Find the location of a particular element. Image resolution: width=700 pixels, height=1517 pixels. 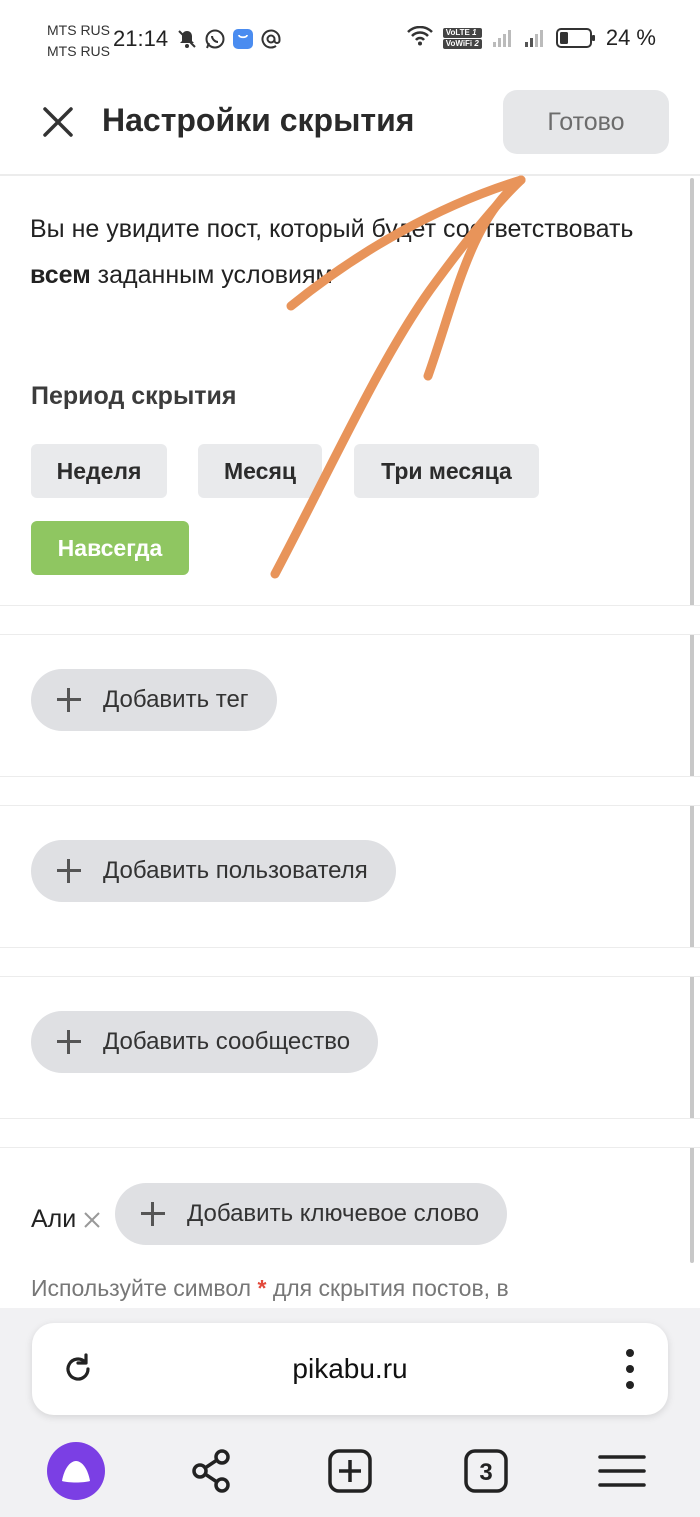

period-month-chip: Месяц is located at coordinates (260, 471).